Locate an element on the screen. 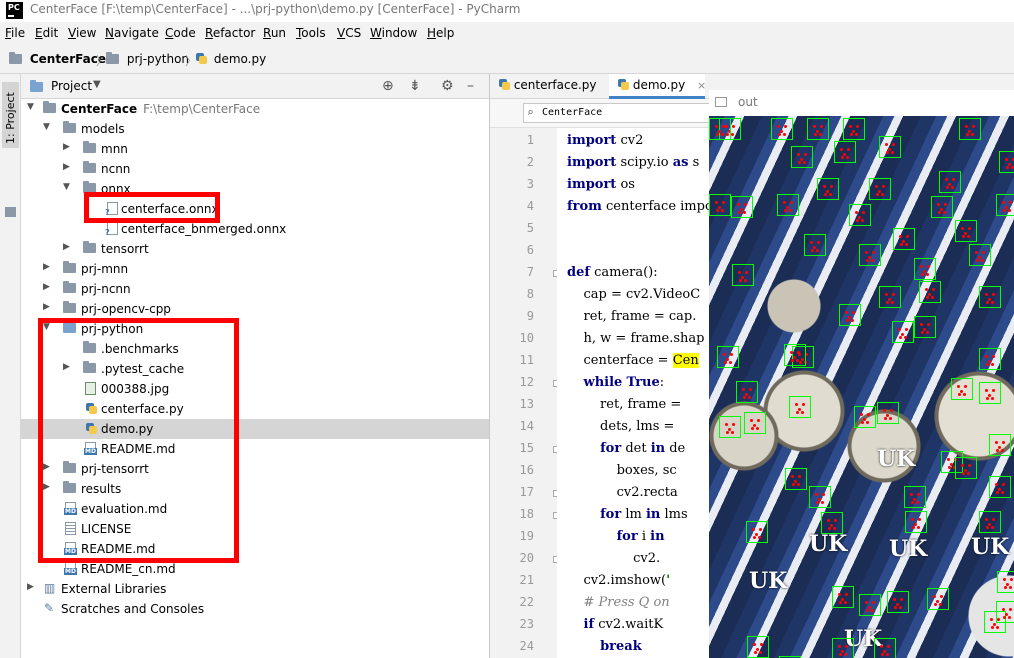 This screenshot has width=1014, height=658. code-line: import os is located at coordinates (601, 184).